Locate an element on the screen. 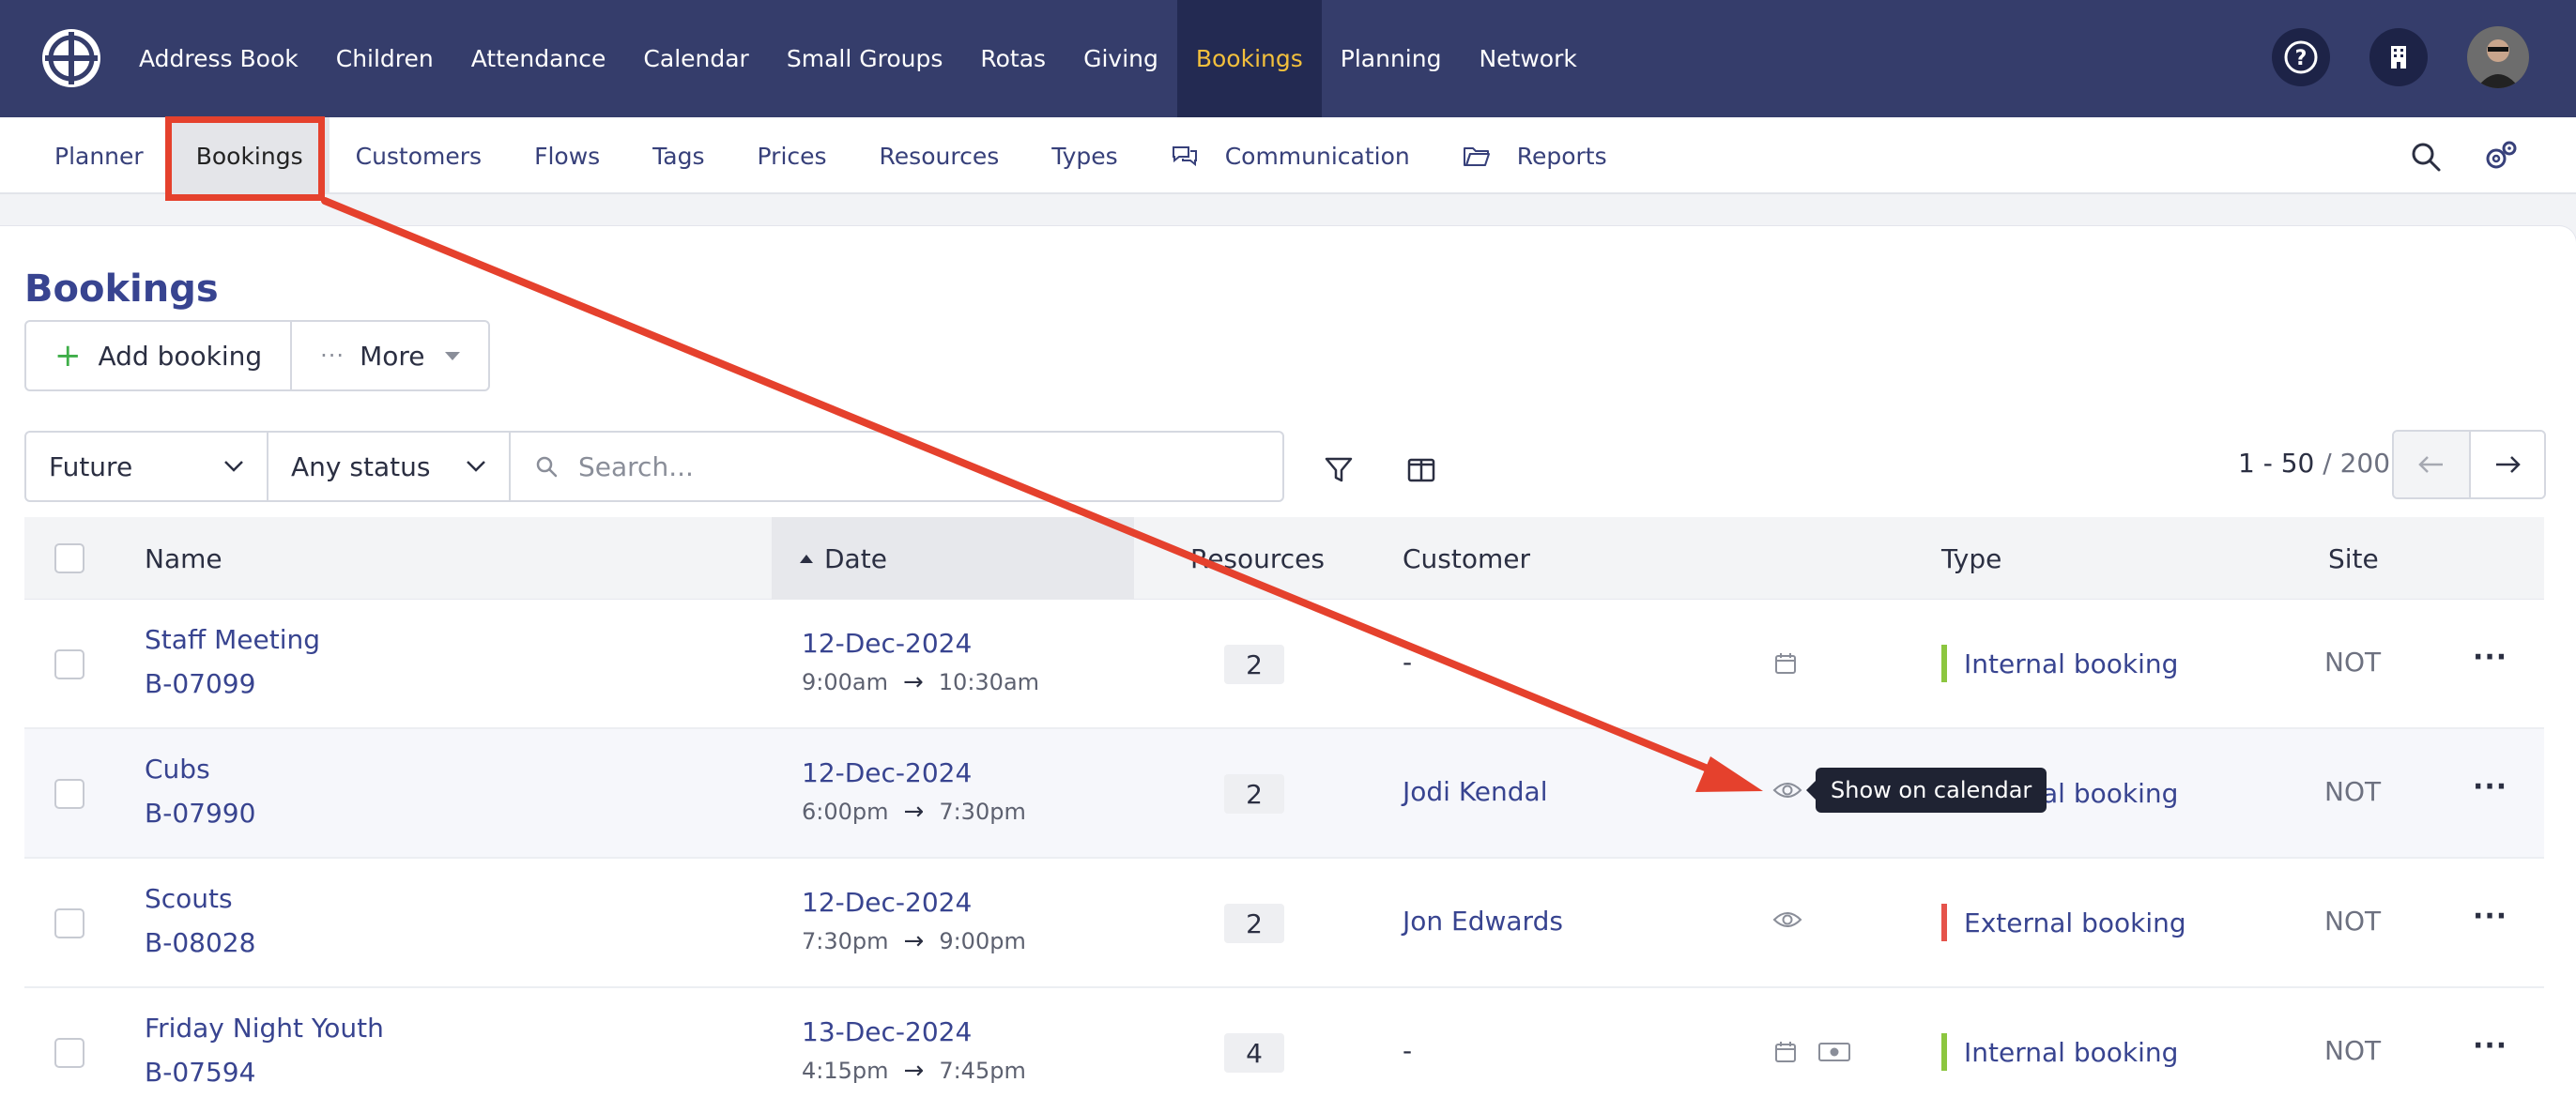  subnav-item-communication: Communication is located at coordinates (1290, 155).